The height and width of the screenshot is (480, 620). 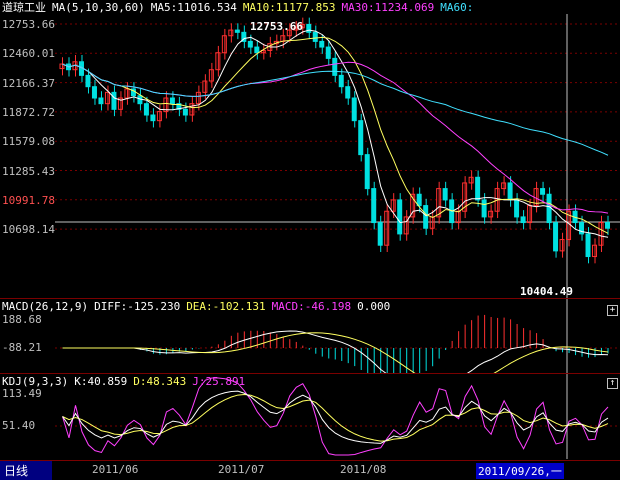 What do you see at coordinates (28, 54) in the screenshot?
I see `price-axis-label: 12460.01` at bounding box center [28, 54].